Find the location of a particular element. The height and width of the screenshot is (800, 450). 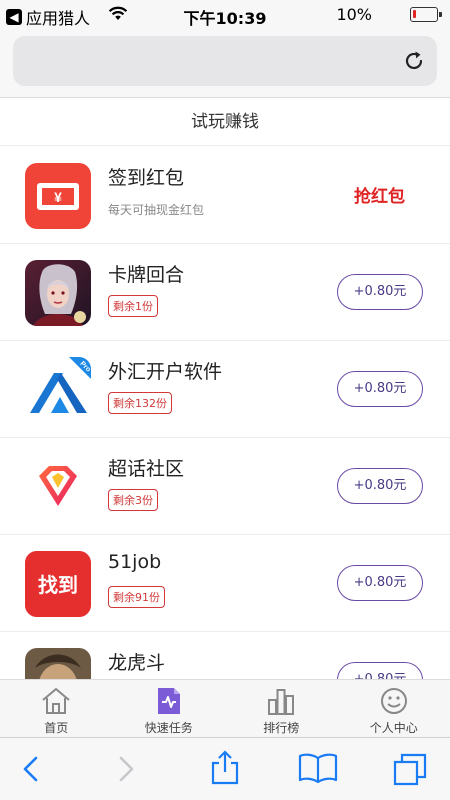

browser-url-area is located at coordinates (225, 64).